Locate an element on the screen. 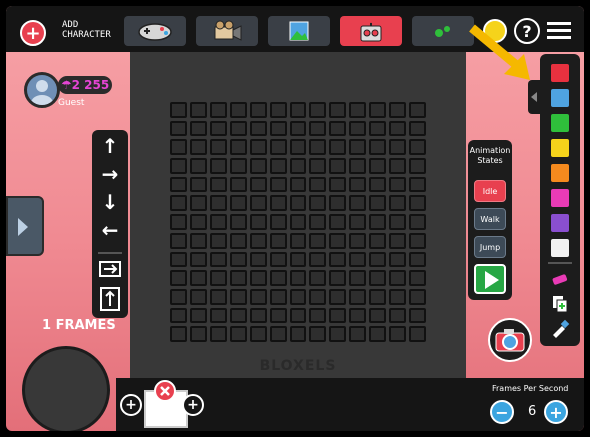 The width and height of the screenshot is (590, 437). flip-horizontal-icon is located at coordinates (110, 269).